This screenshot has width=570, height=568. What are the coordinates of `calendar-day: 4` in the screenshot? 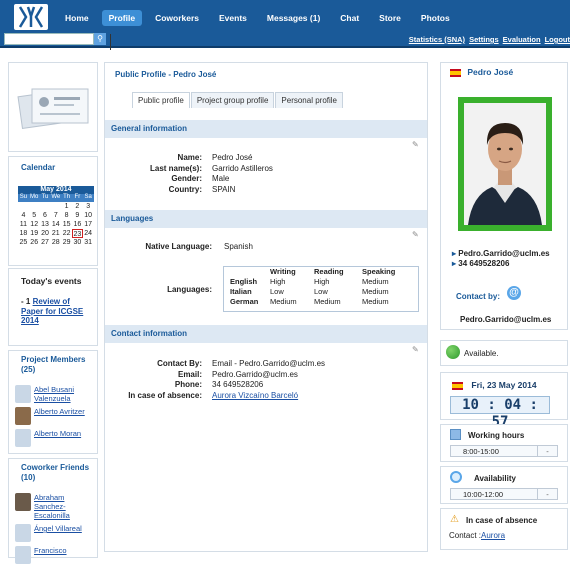 It's located at (23, 215).